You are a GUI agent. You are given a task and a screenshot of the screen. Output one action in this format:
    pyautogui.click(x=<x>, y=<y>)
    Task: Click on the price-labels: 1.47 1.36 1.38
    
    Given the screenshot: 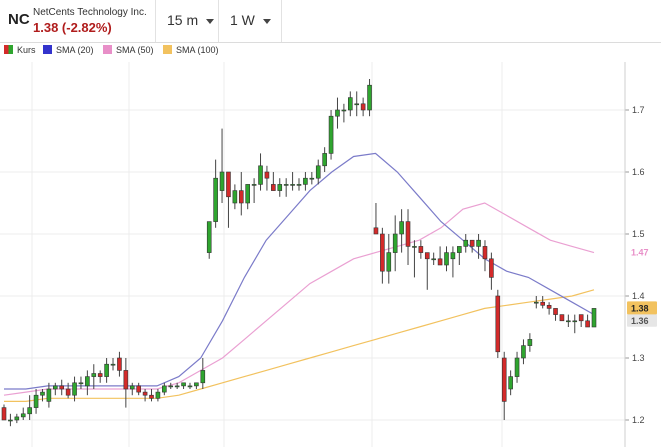 What is the action you would take?
    pyautogui.click(x=642, y=286)
    